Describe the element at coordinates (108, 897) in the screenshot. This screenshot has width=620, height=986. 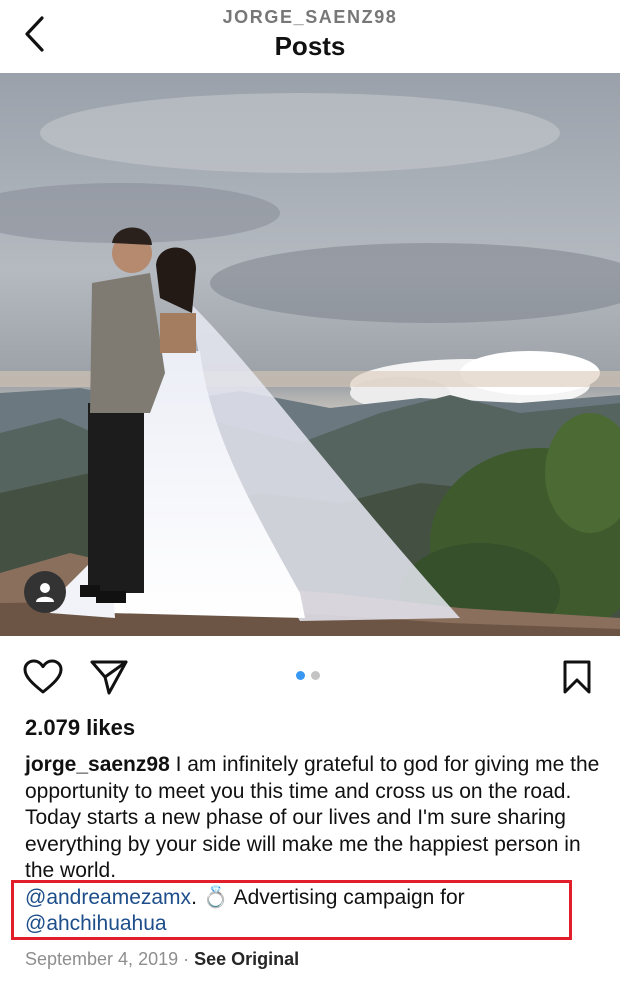
I see `mention-andreamezamx: @andreamezamx` at that location.